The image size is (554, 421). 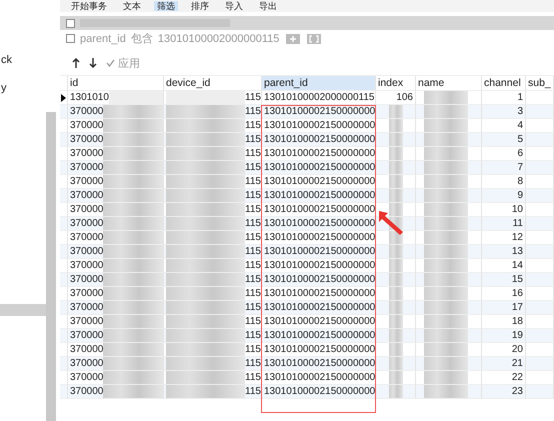 I want to click on toolbar-button: 导出, so click(x=268, y=6).